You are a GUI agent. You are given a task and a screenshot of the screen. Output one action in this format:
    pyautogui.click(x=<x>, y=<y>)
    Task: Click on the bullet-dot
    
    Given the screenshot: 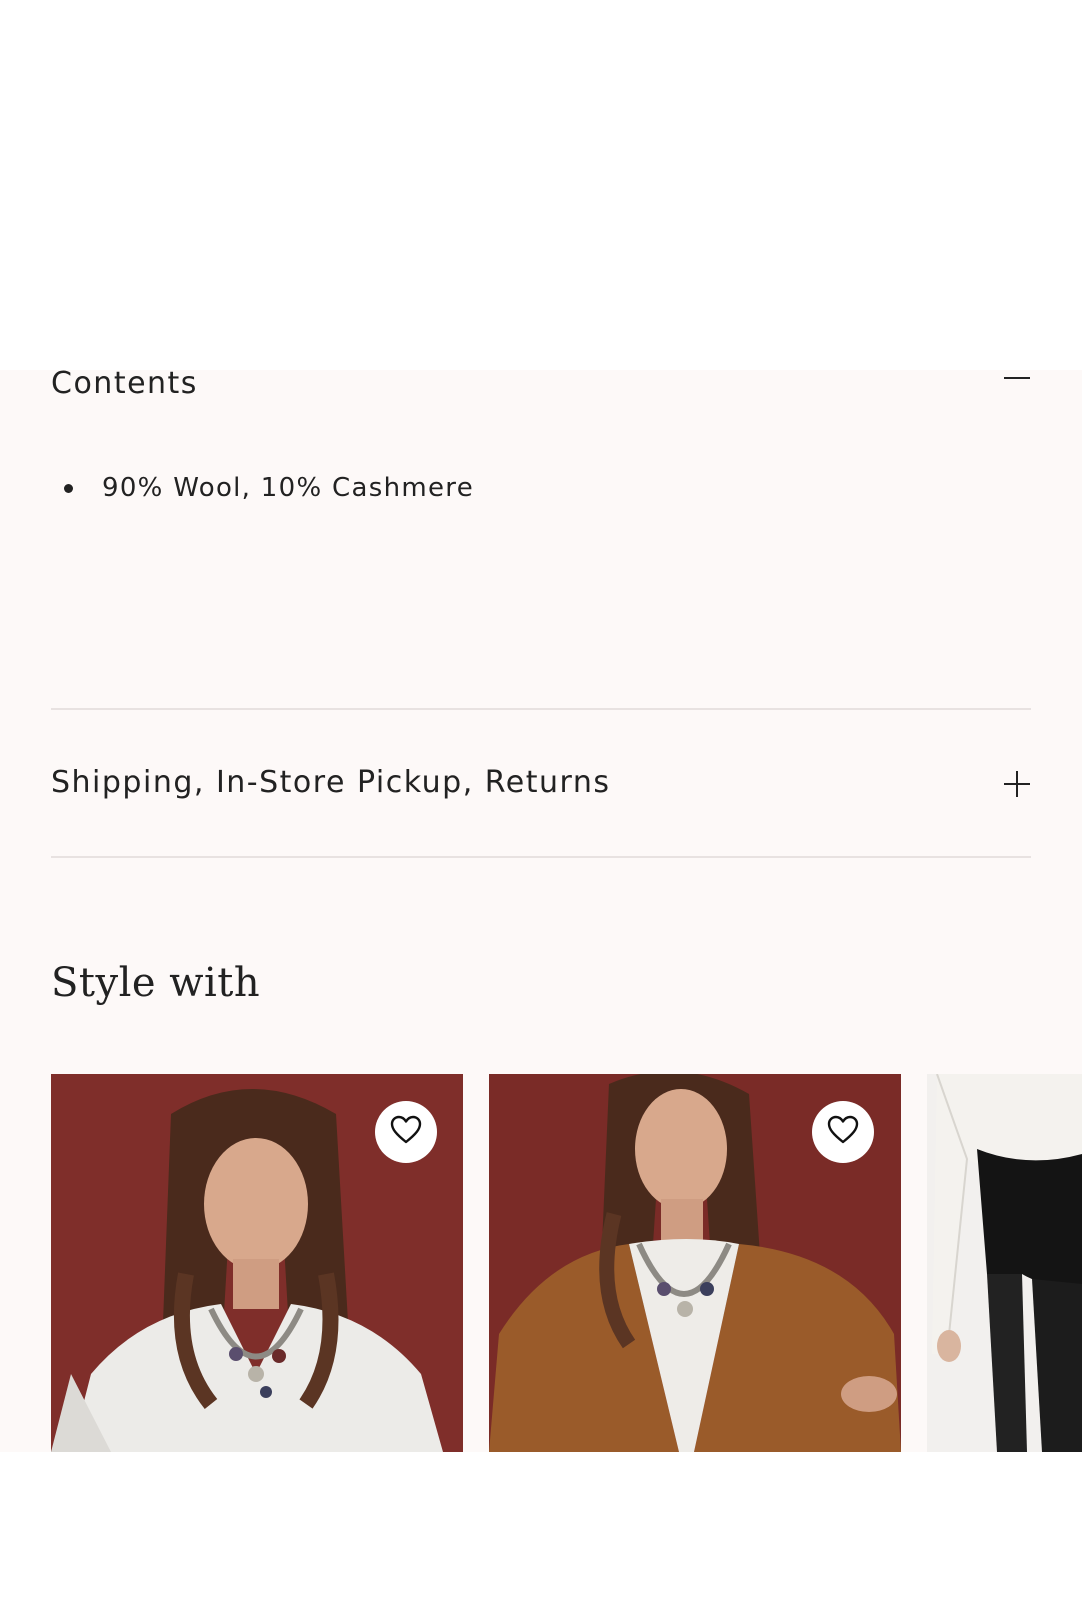 What is the action you would take?
    pyautogui.click(x=68, y=488)
    